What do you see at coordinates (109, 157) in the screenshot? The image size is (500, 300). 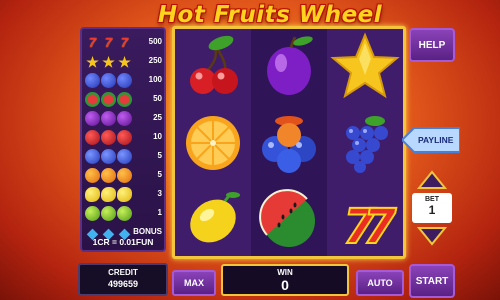 I see `blueberry-icon` at bounding box center [109, 157].